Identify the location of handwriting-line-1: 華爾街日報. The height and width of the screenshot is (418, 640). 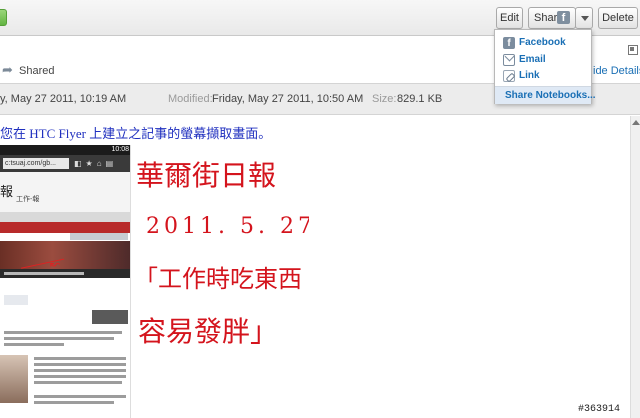
(206, 175).